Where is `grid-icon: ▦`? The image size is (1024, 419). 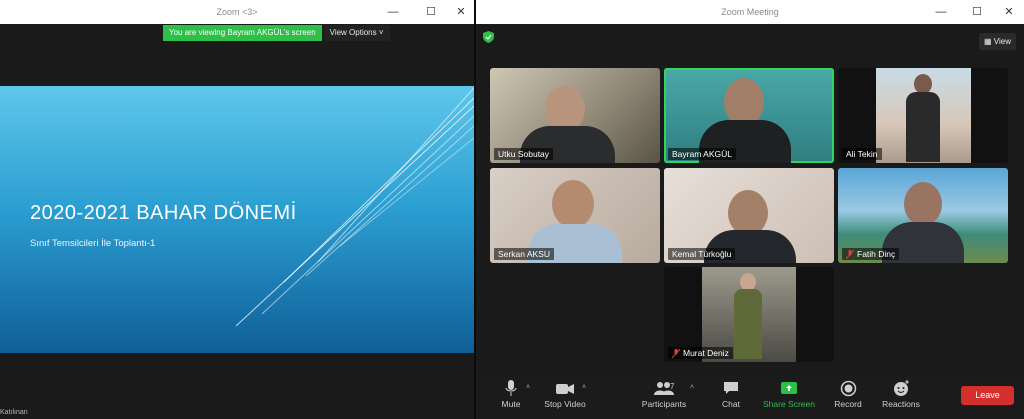
grid-icon: ▦ is located at coordinates (988, 41).